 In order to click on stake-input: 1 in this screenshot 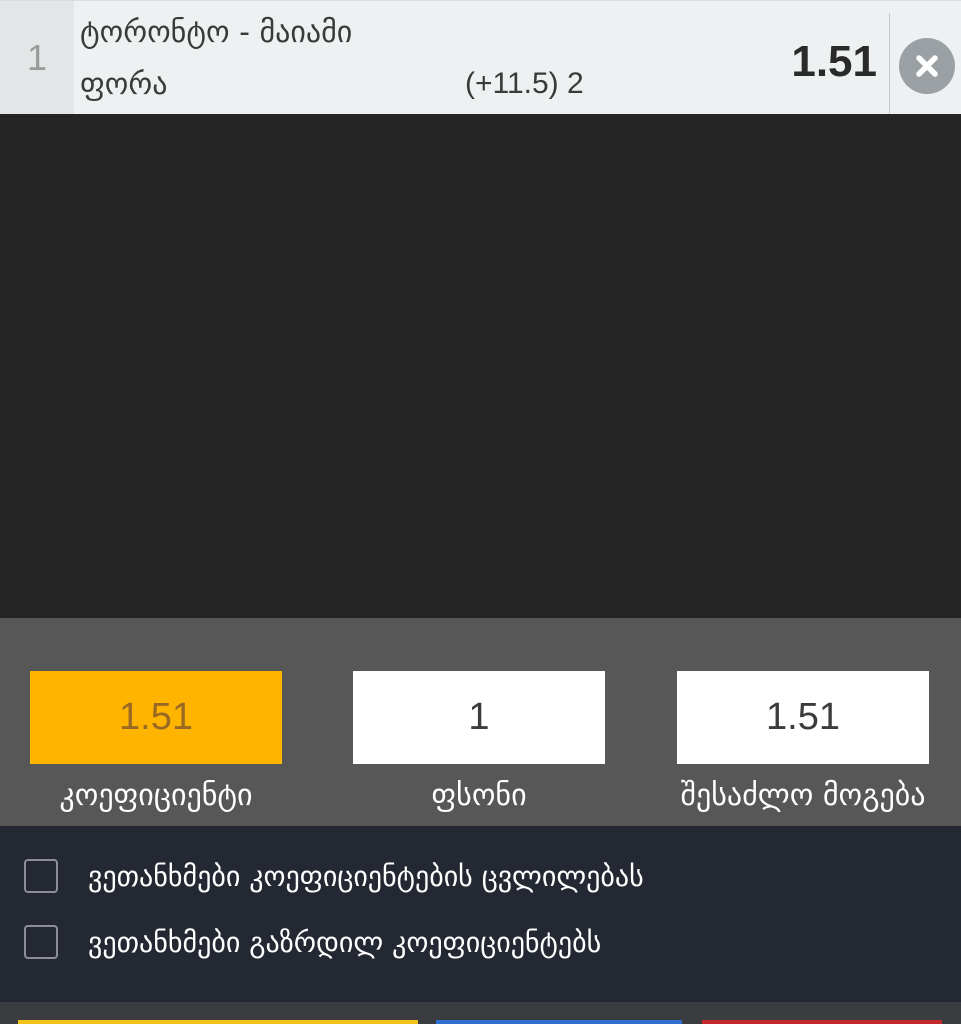, I will do `click(479, 717)`.